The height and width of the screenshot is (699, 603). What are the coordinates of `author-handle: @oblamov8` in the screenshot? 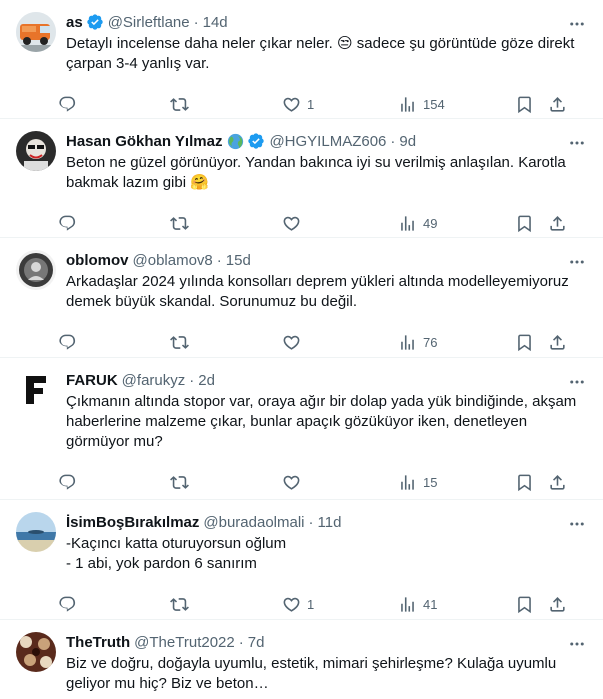 It's located at (173, 260).